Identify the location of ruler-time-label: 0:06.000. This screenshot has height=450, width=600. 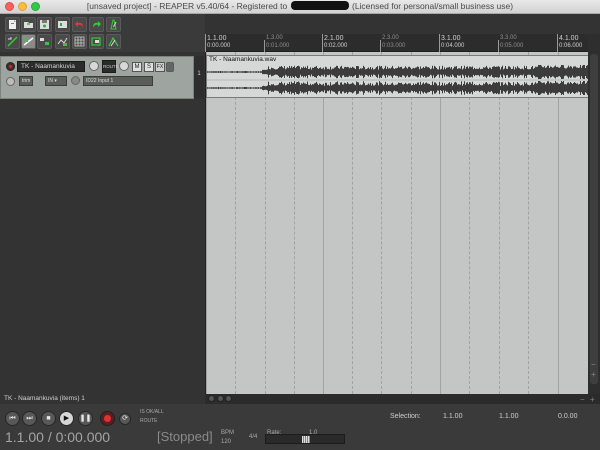
(571, 46).